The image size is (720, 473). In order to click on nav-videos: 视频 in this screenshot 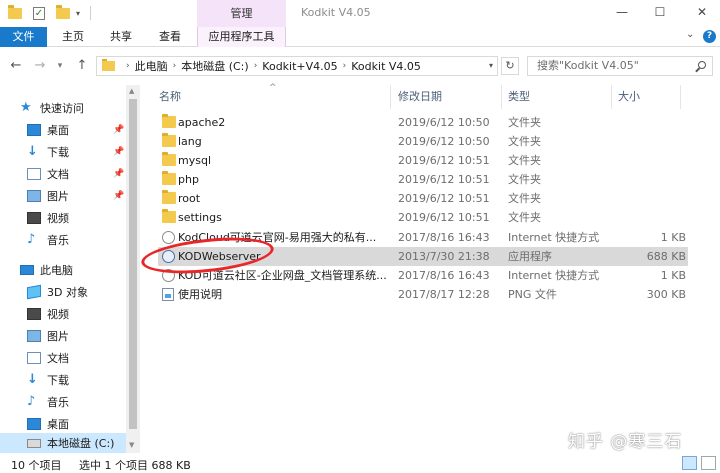, I will do `click(63, 218)`.